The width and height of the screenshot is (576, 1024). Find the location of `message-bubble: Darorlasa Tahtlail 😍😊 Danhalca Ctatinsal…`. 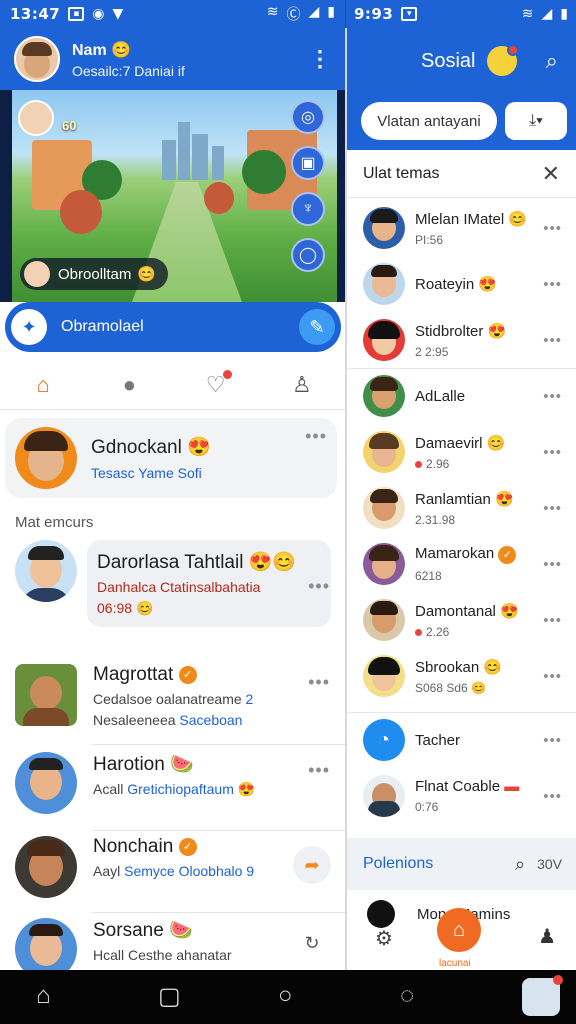

message-bubble: Darorlasa Tahtlail 😍😊 Danhalca Ctatinsal… is located at coordinates (209, 583).